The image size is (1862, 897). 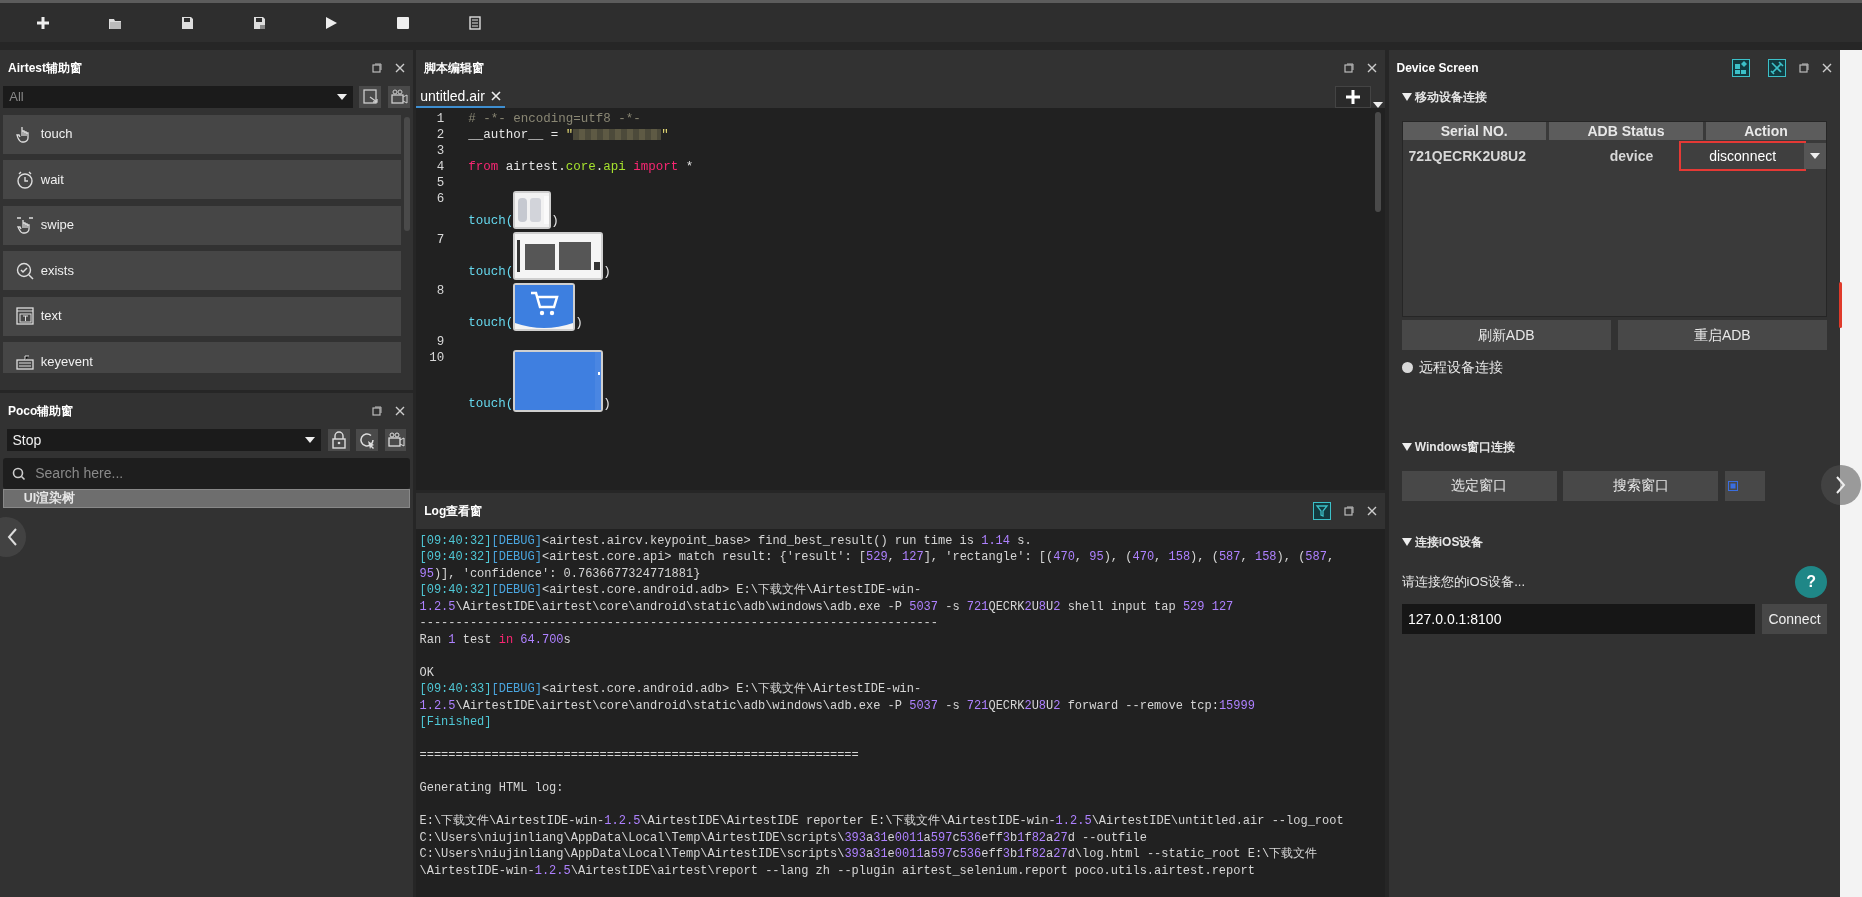 What do you see at coordinates (440, 183) in the screenshot?
I see `line-number: 5` at bounding box center [440, 183].